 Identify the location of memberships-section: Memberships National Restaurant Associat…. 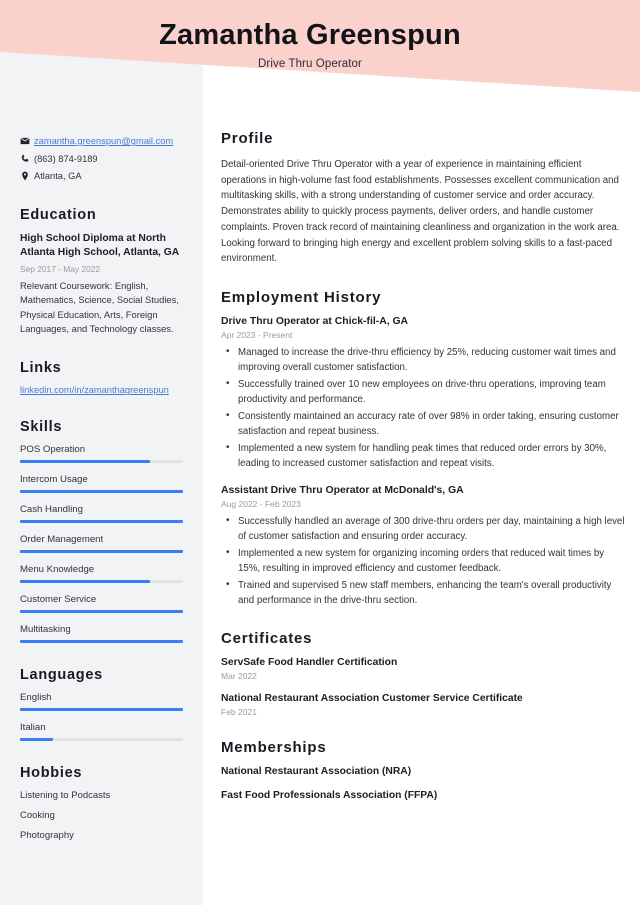
(423, 770).